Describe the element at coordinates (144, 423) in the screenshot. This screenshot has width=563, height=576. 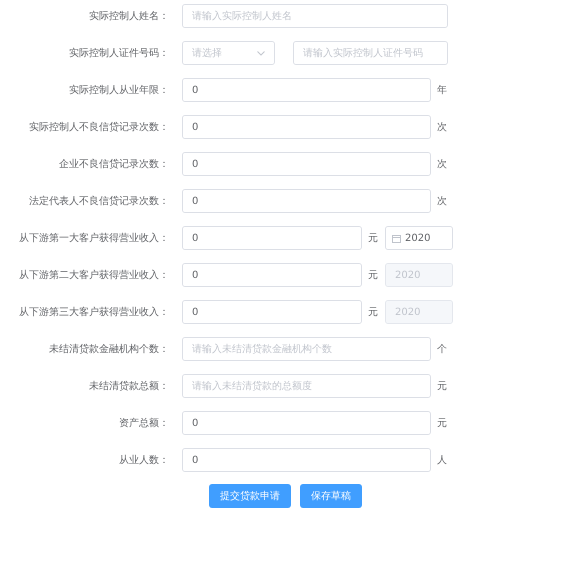
I see `field-label: 资产总额：` at that location.